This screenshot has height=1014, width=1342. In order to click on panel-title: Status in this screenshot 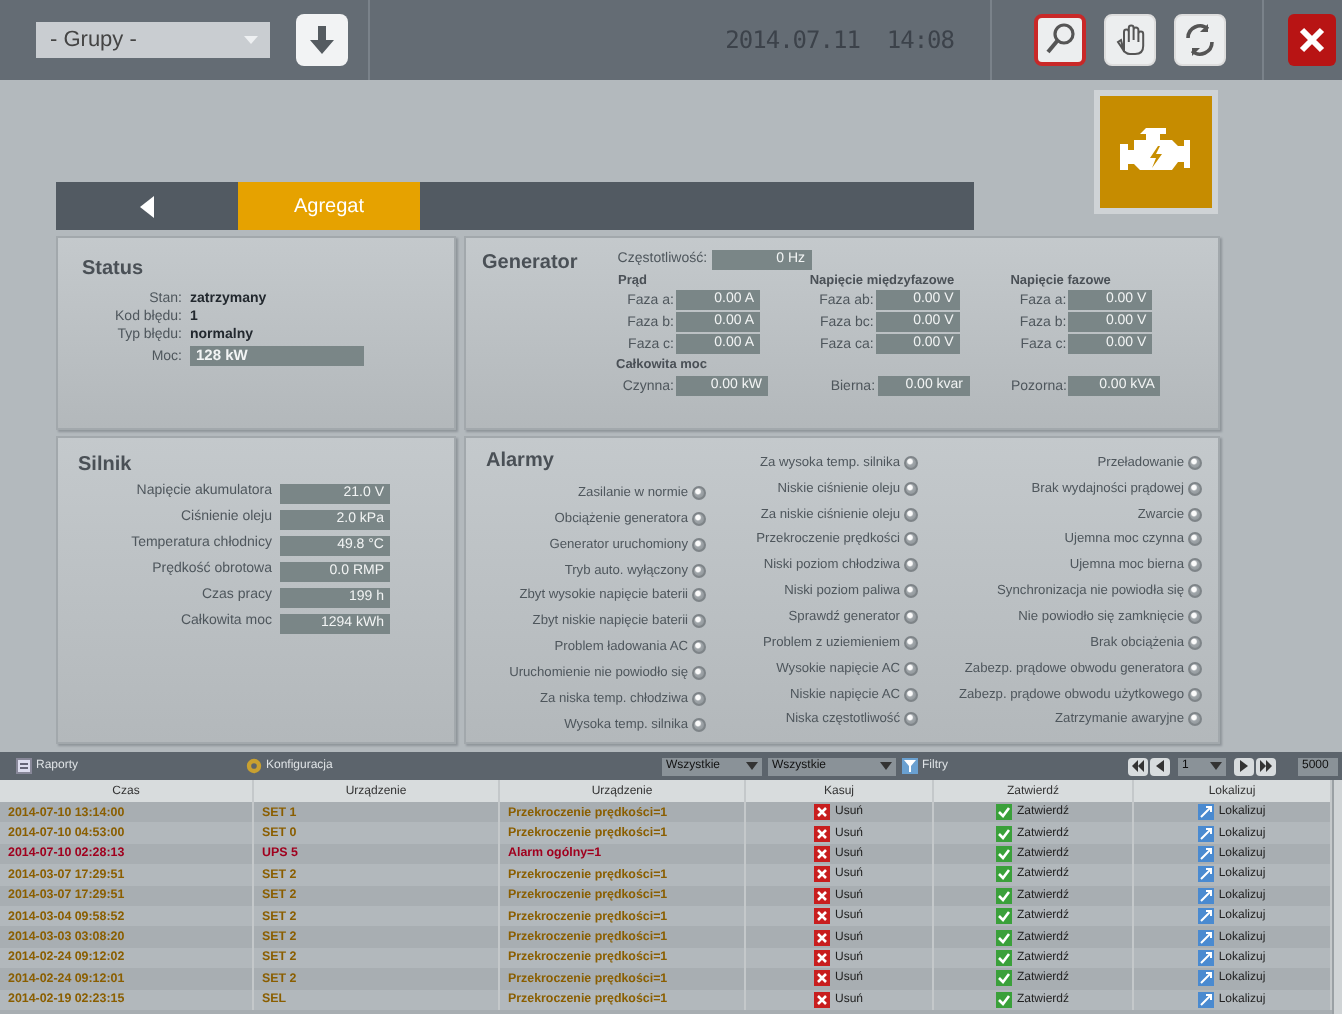, I will do `click(114, 269)`.